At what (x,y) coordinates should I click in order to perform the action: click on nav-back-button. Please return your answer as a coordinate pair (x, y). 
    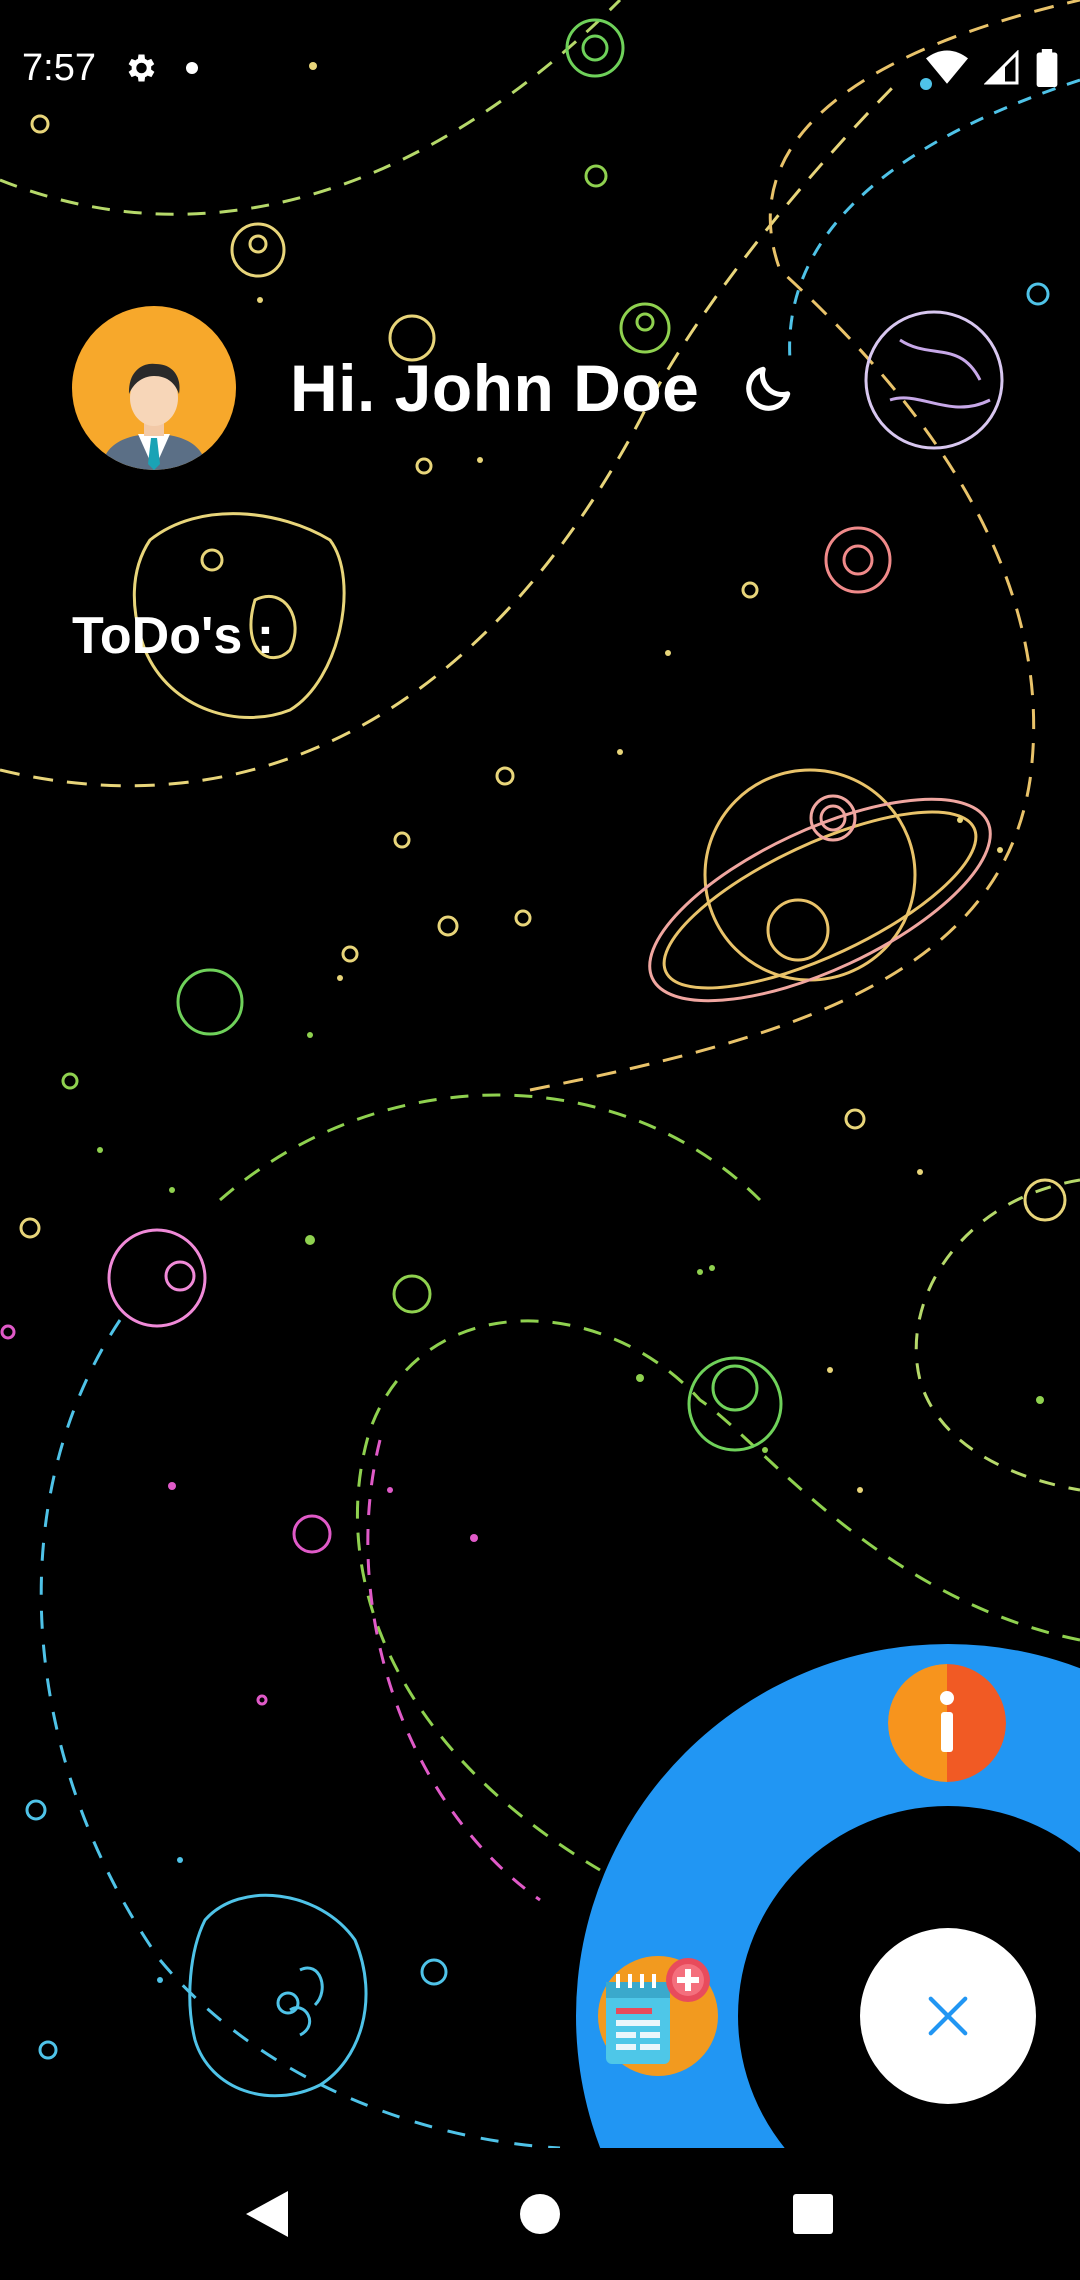
    Looking at the image, I should click on (267, 2214).